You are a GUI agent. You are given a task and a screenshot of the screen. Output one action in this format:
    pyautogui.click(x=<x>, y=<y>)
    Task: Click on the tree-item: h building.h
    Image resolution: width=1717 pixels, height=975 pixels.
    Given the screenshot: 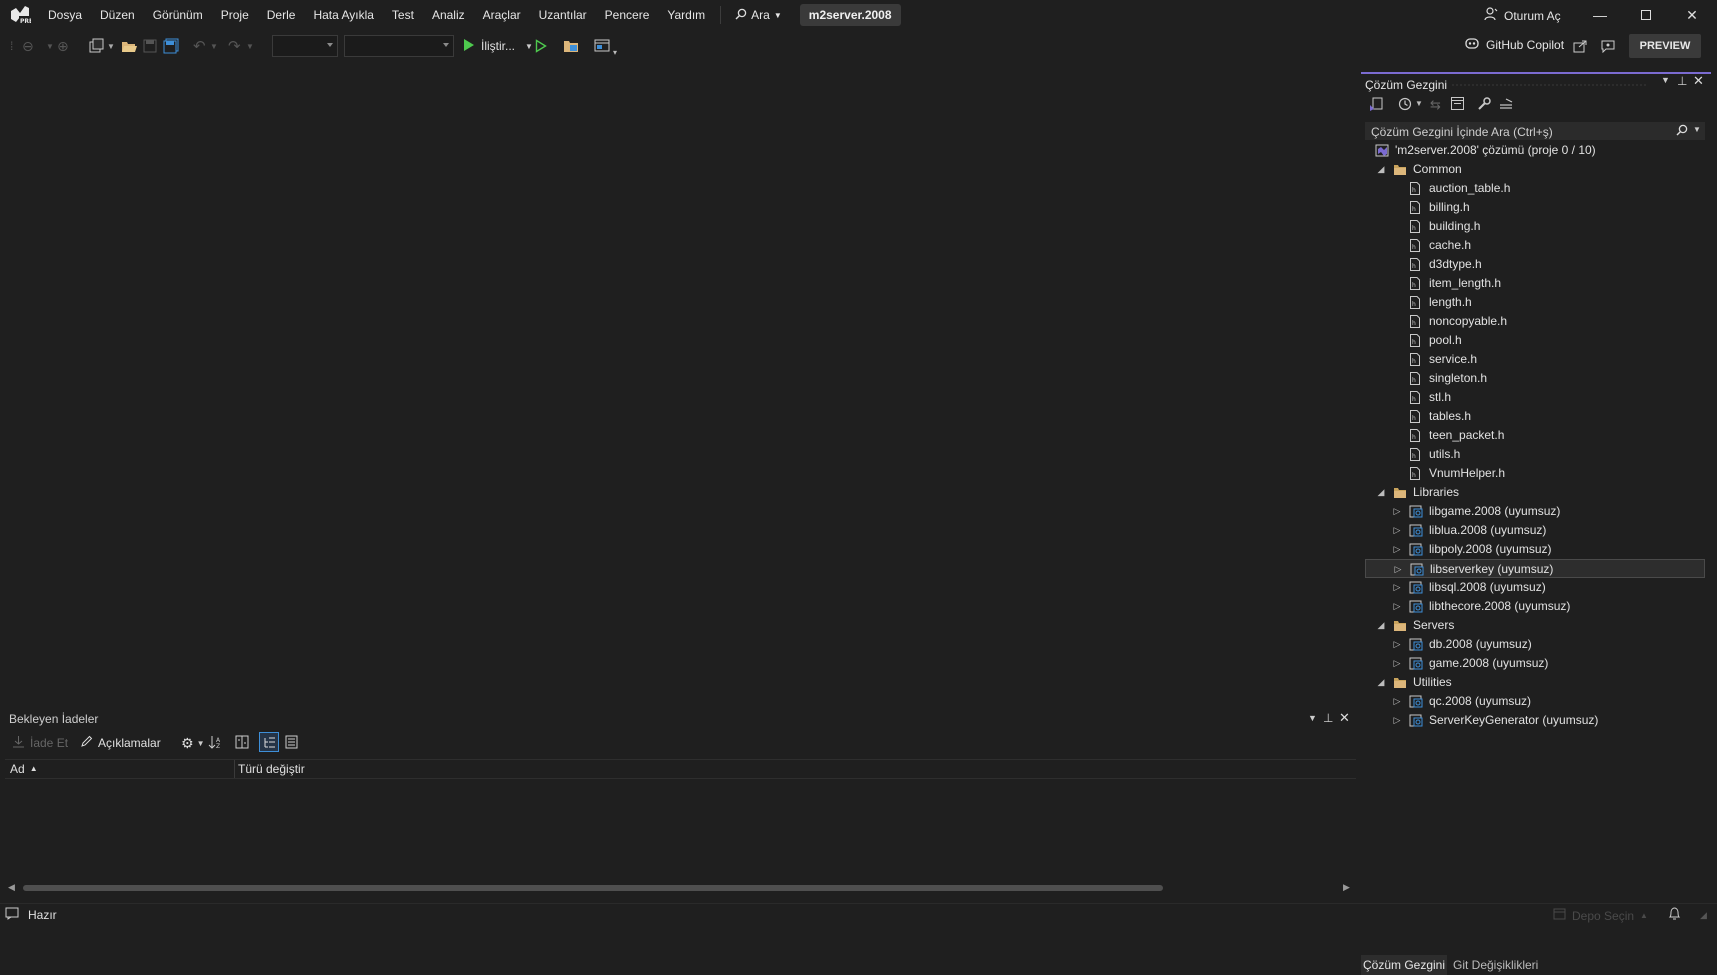 What is the action you would take?
    pyautogui.click(x=1535, y=226)
    